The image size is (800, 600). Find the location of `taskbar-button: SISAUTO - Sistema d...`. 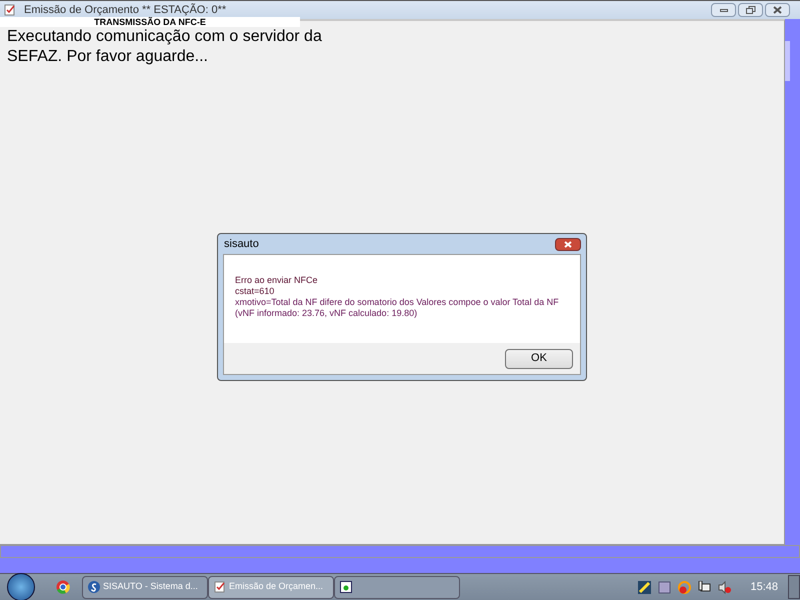

taskbar-button: SISAUTO - Sistema d... is located at coordinates (145, 587).